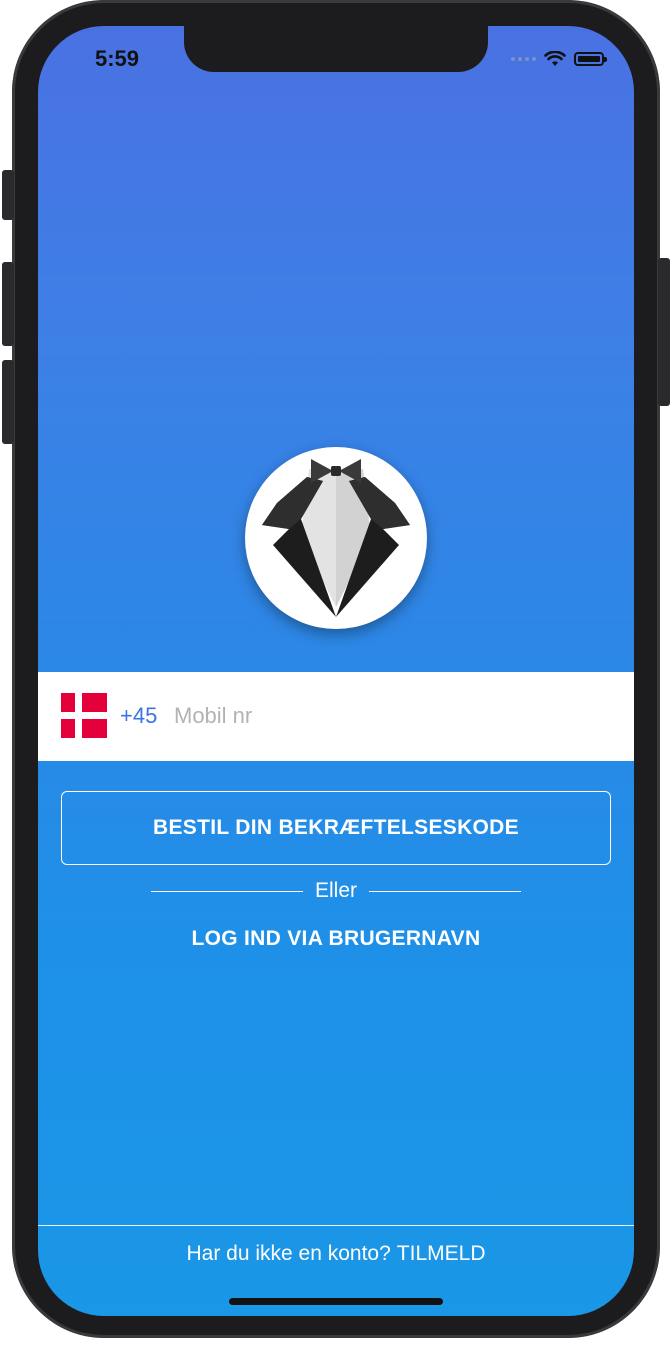 This screenshot has width=672, height=1346. What do you see at coordinates (384, 716) in the screenshot?
I see `mobile-number-input` at bounding box center [384, 716].